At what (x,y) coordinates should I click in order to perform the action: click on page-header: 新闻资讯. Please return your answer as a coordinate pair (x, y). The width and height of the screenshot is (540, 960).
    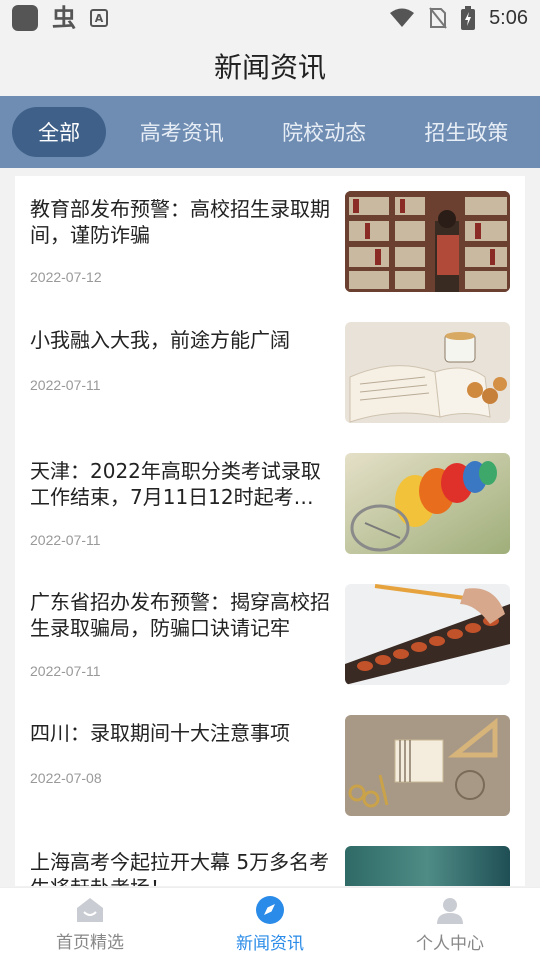
    Looking at the image, I should click on (270, 66).